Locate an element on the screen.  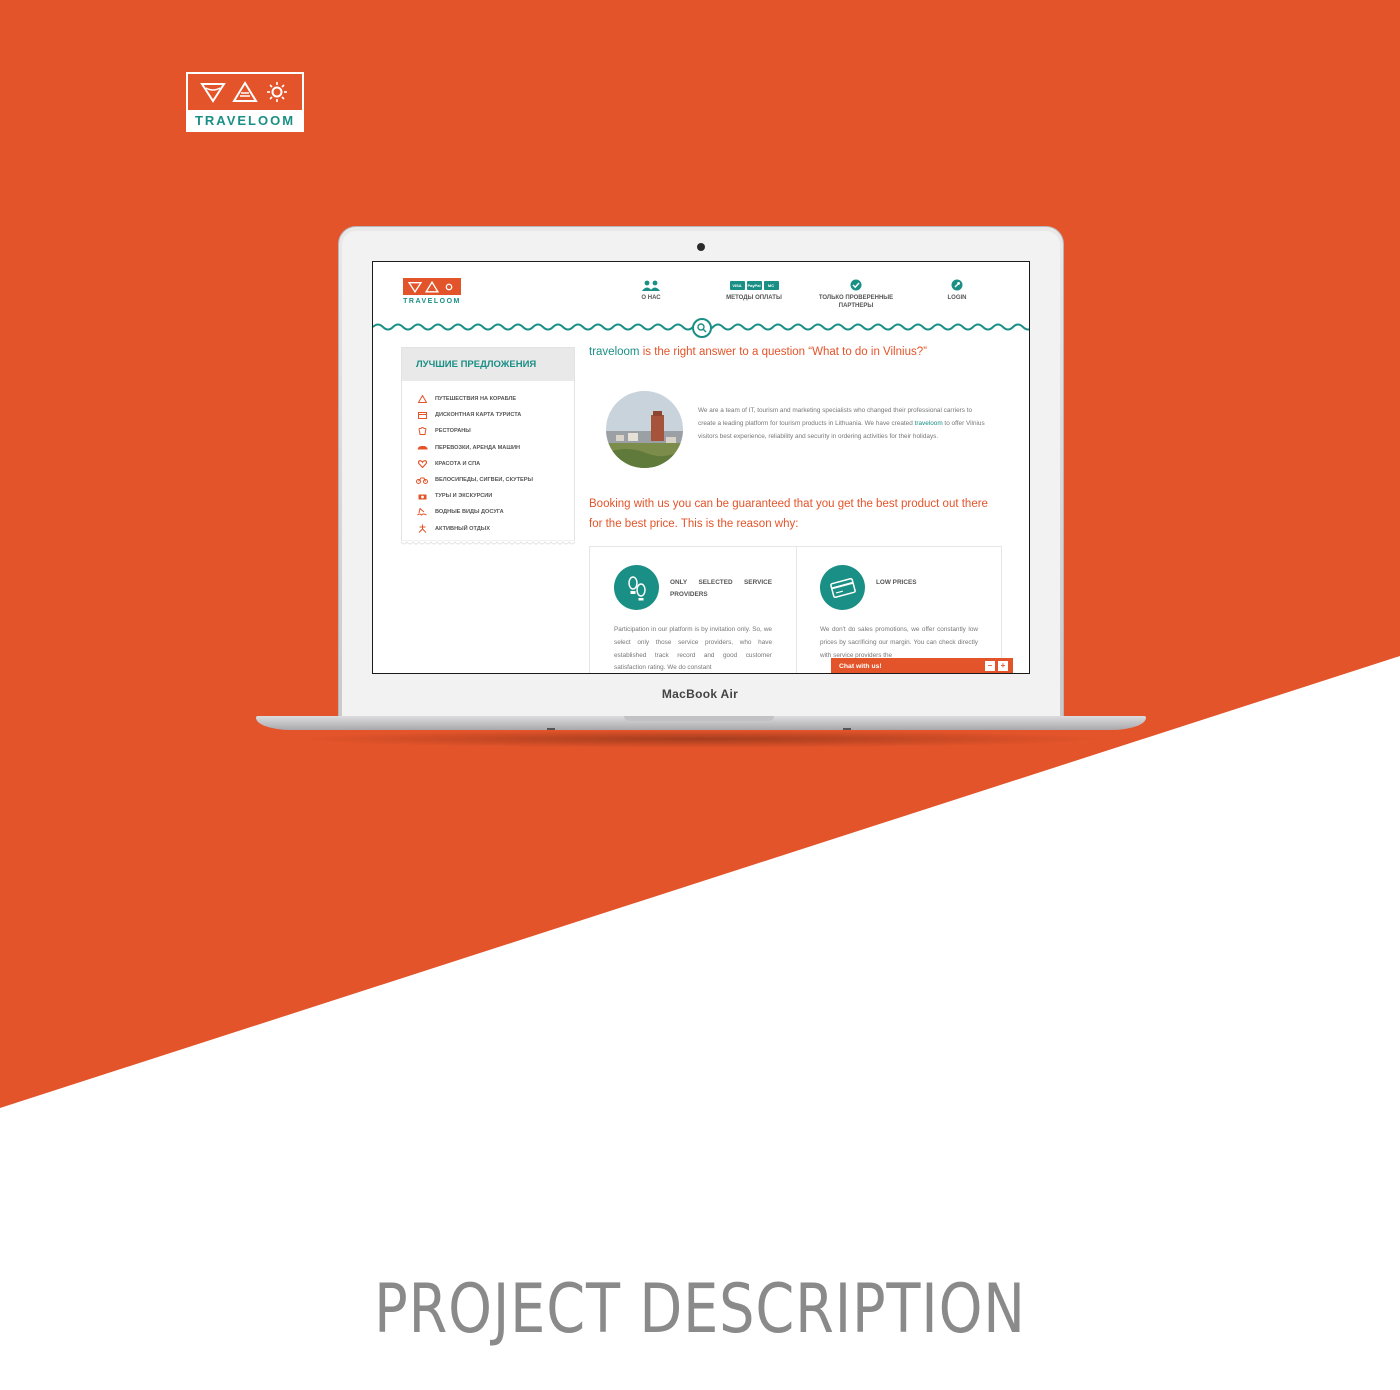
chef-hat-icon is located at coordinates (422, 431).